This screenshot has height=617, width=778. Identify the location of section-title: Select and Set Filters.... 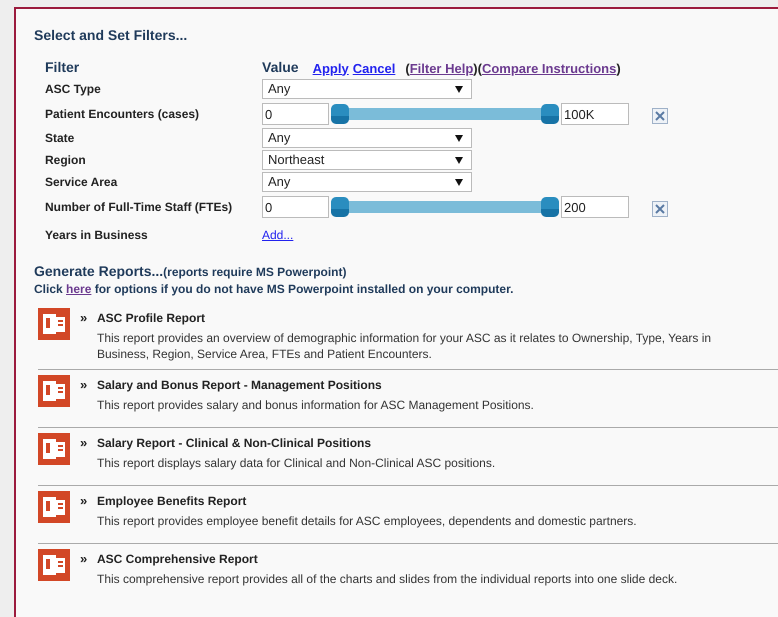
(111, 35).